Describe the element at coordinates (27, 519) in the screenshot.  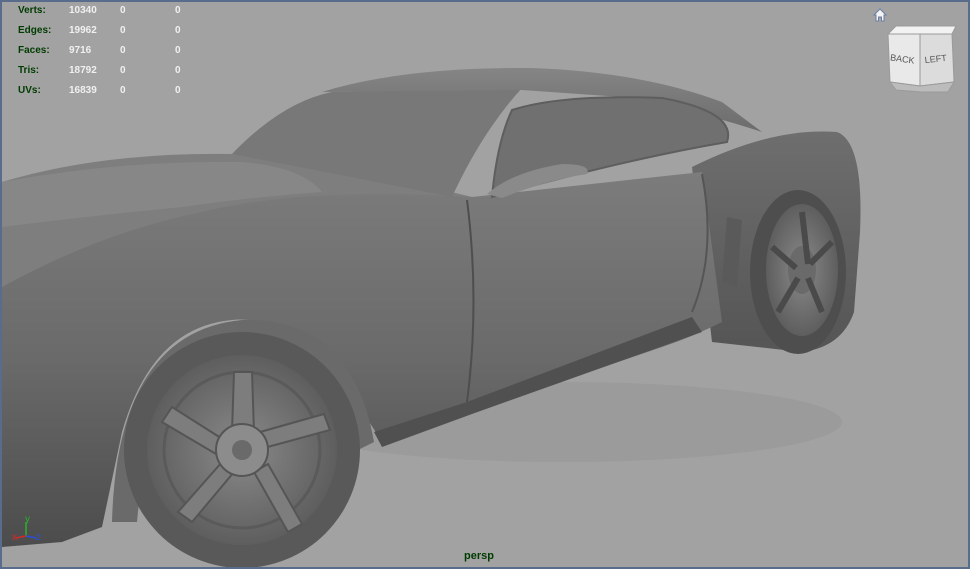
I see `axis-y-label: y` at that location.